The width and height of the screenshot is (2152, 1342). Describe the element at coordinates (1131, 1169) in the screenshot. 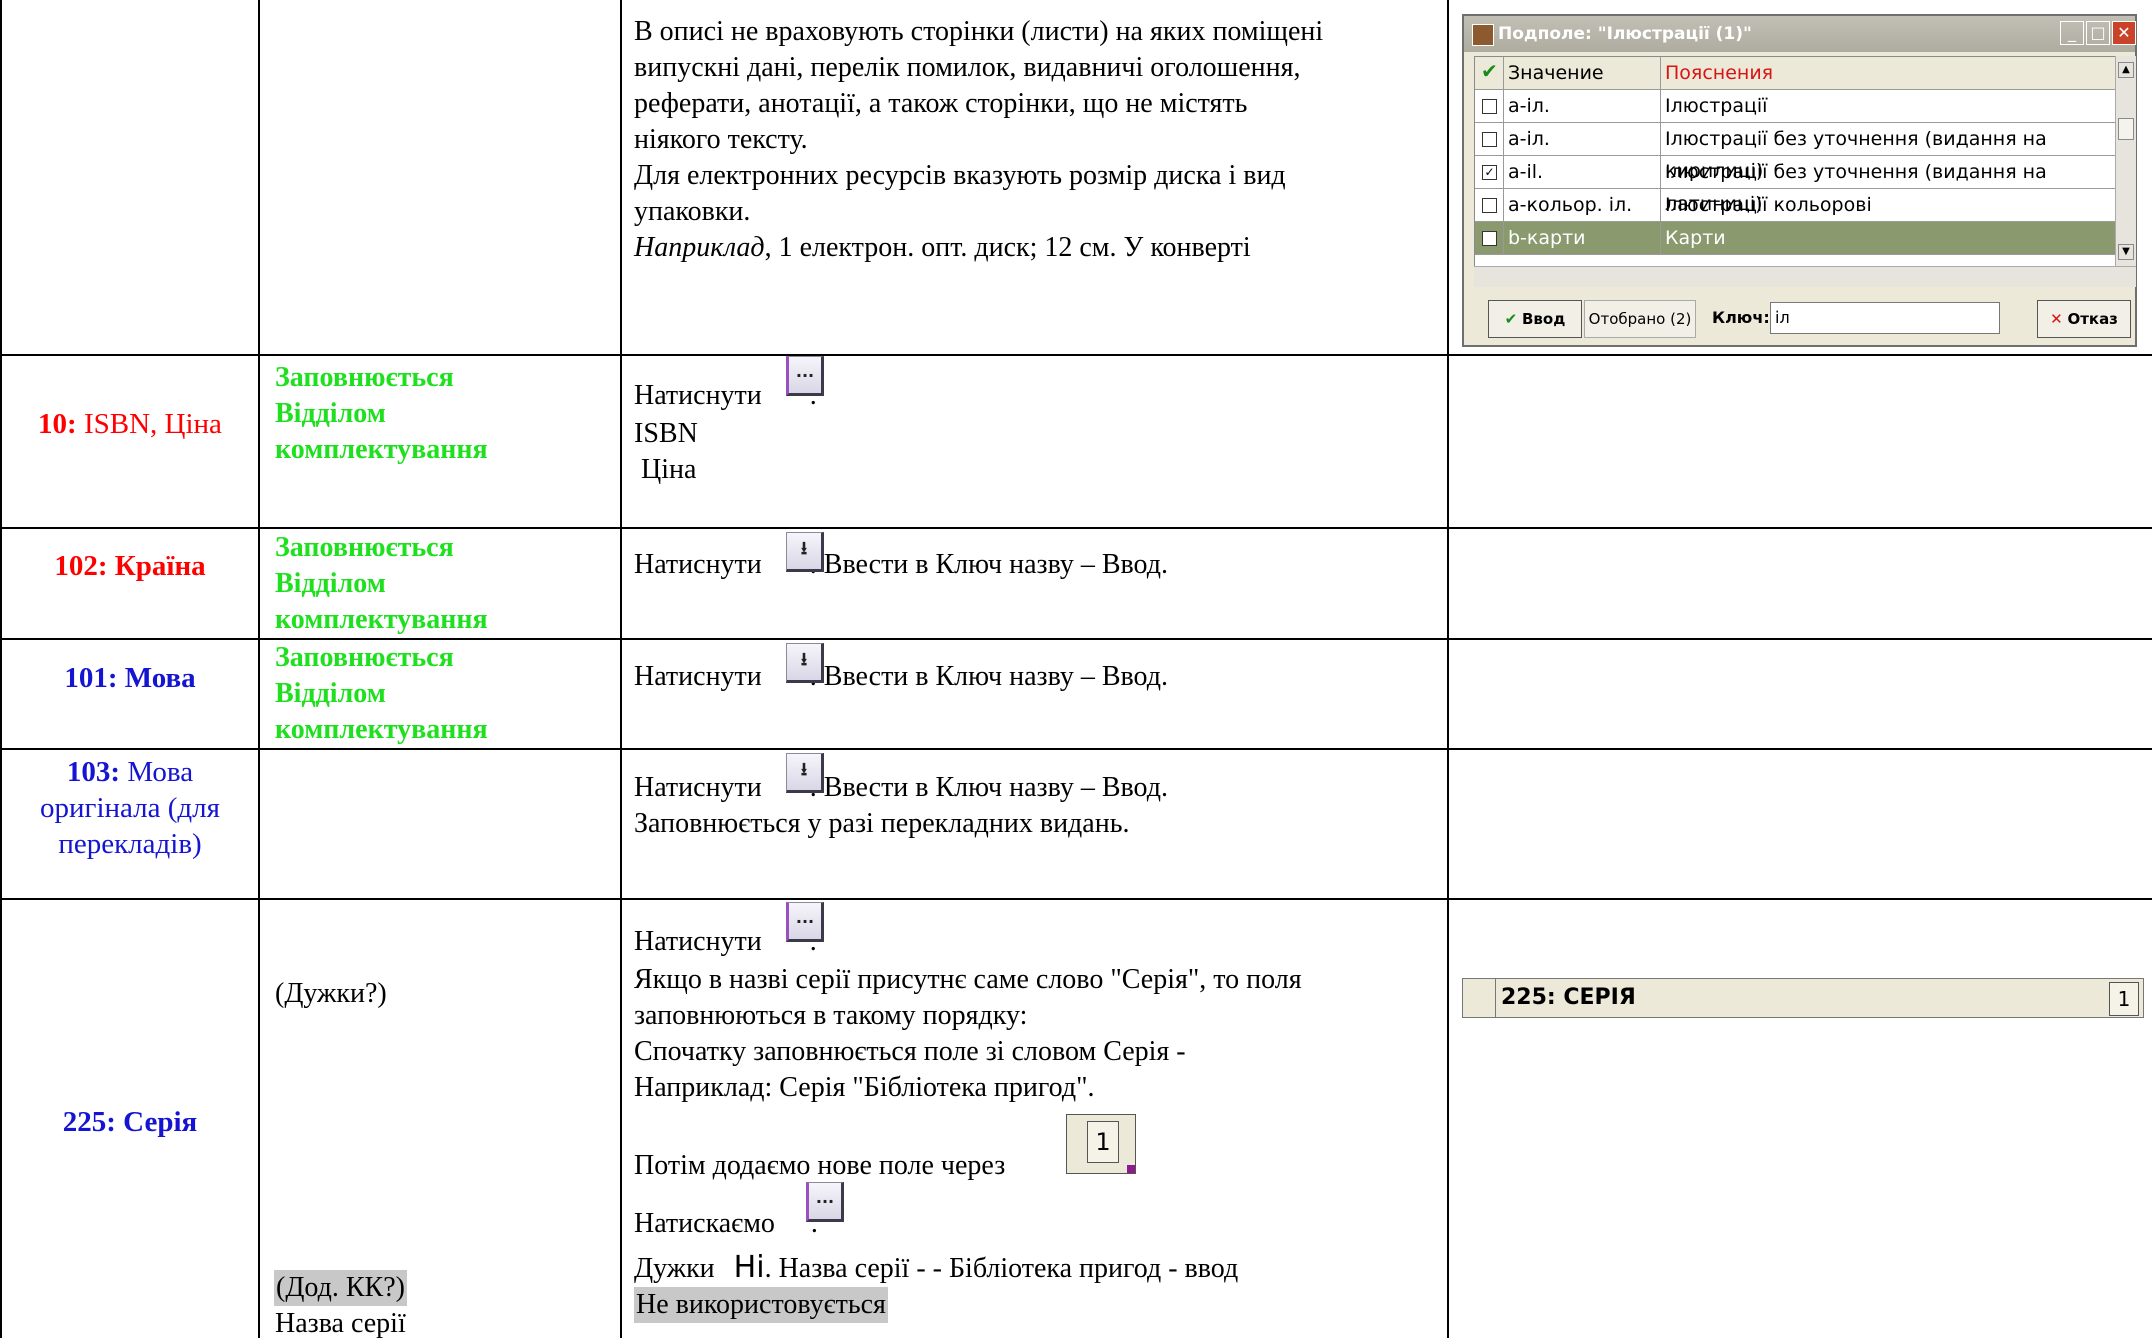

I see `counter-handle` at that location.